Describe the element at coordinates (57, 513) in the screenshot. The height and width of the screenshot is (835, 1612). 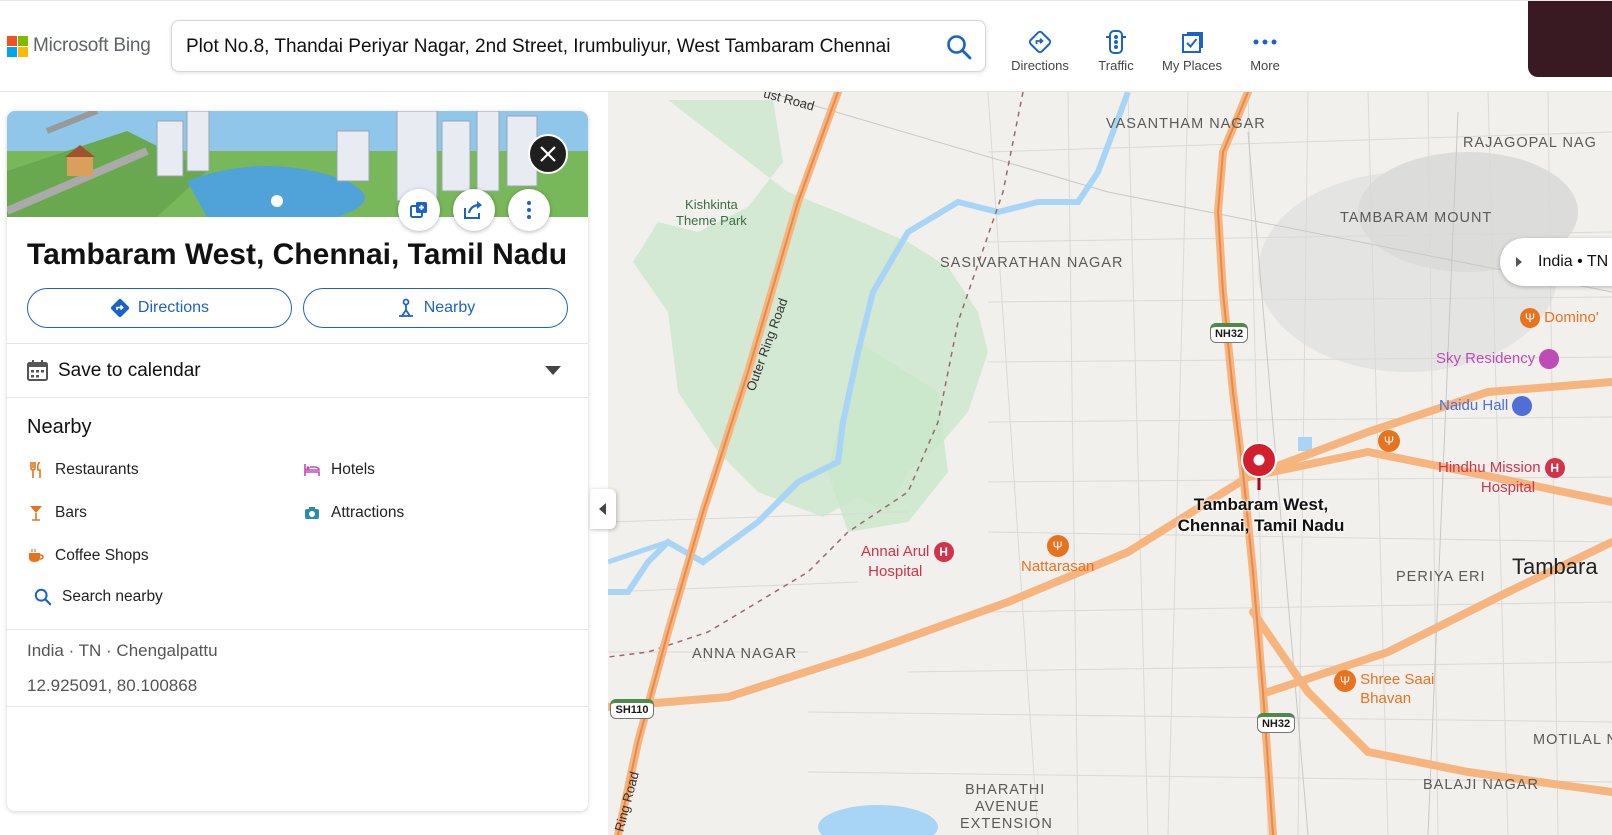
I see `nearby-bars: Bars` at that location.